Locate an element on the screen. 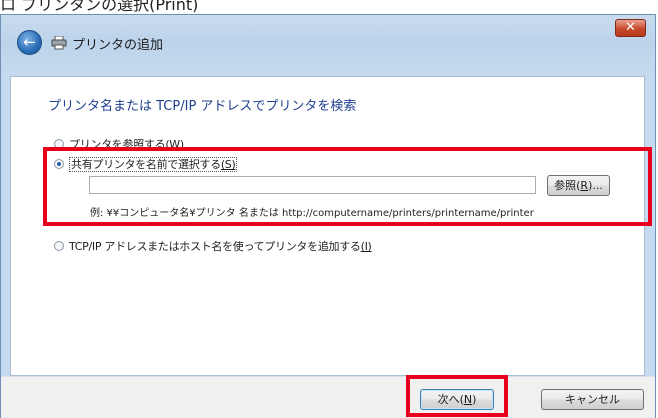 Image resolution: width=658 pixels, height=418 pixels. cancel-button: キャンセル is located at coordinates (592, 399).